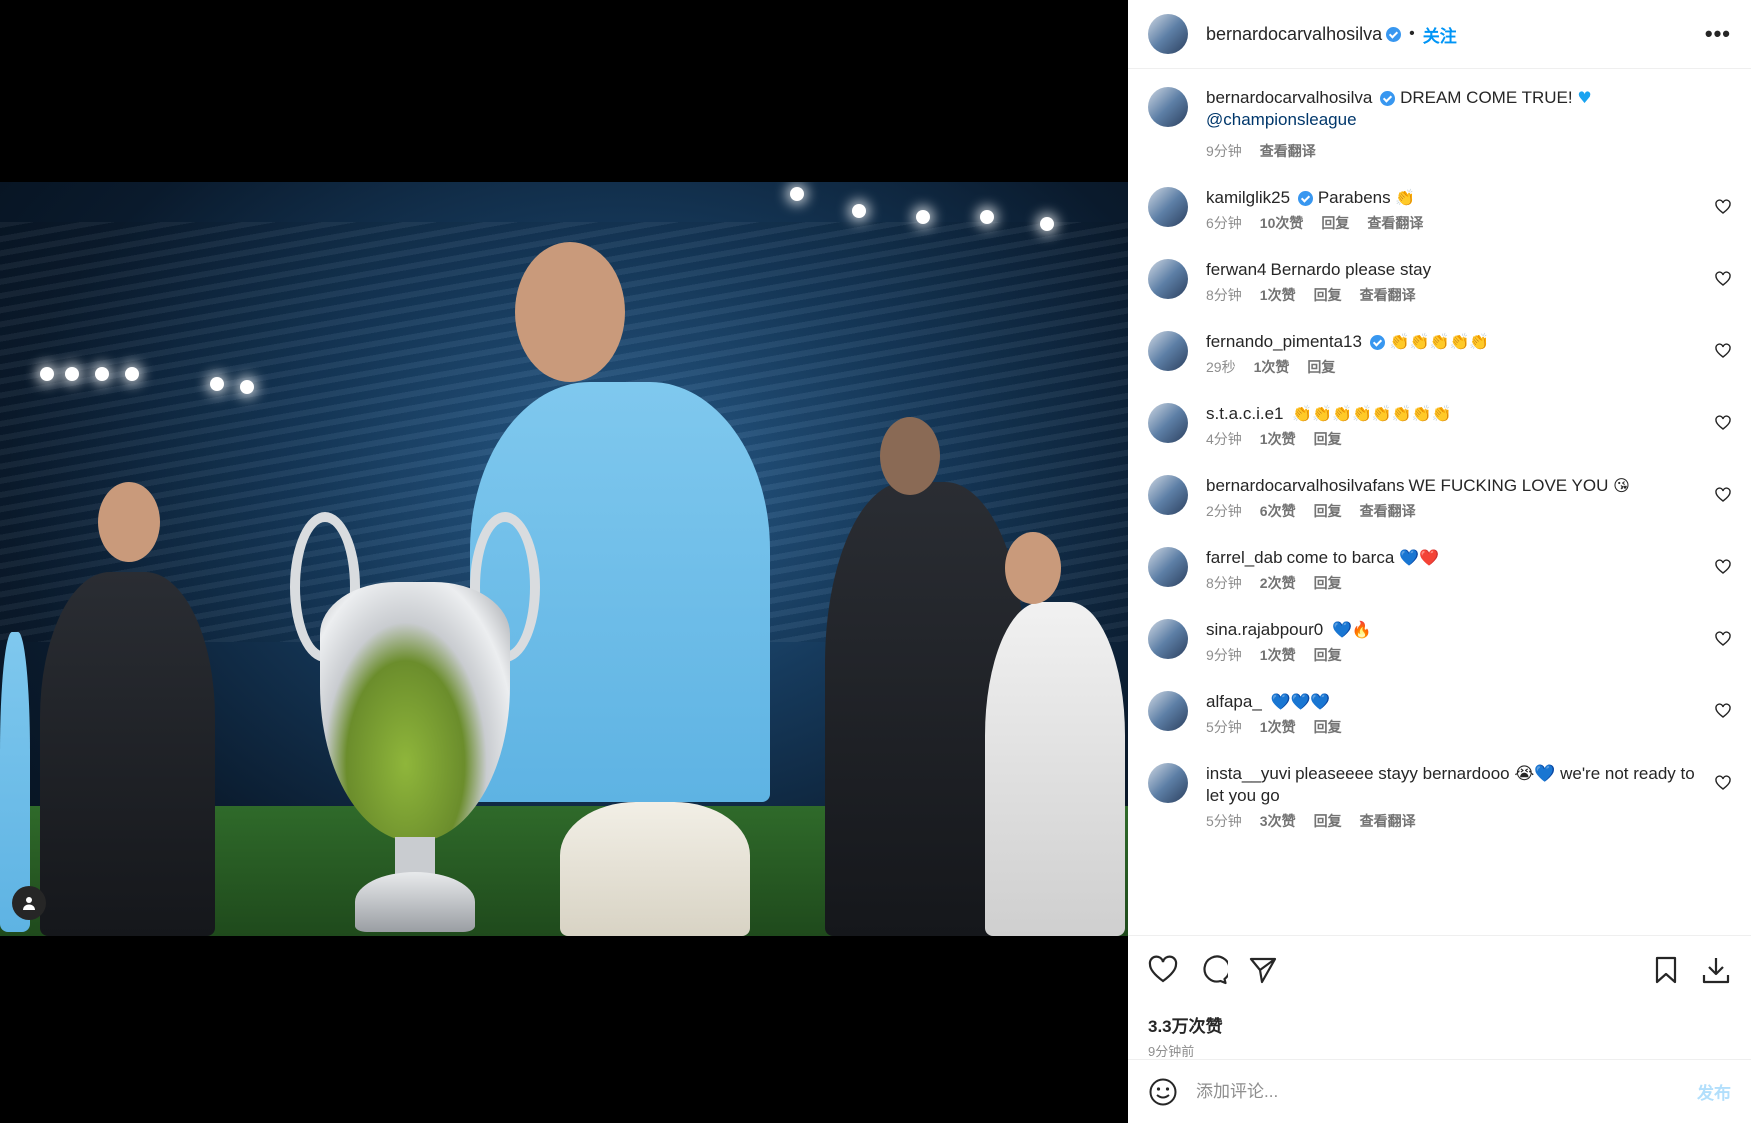 Image resolution: width=1751 pixels, height=1123 pixels. Describe the element at coordinates (1224, 655) in the screenshot. I see `comment-time: 9分钟` at that location.